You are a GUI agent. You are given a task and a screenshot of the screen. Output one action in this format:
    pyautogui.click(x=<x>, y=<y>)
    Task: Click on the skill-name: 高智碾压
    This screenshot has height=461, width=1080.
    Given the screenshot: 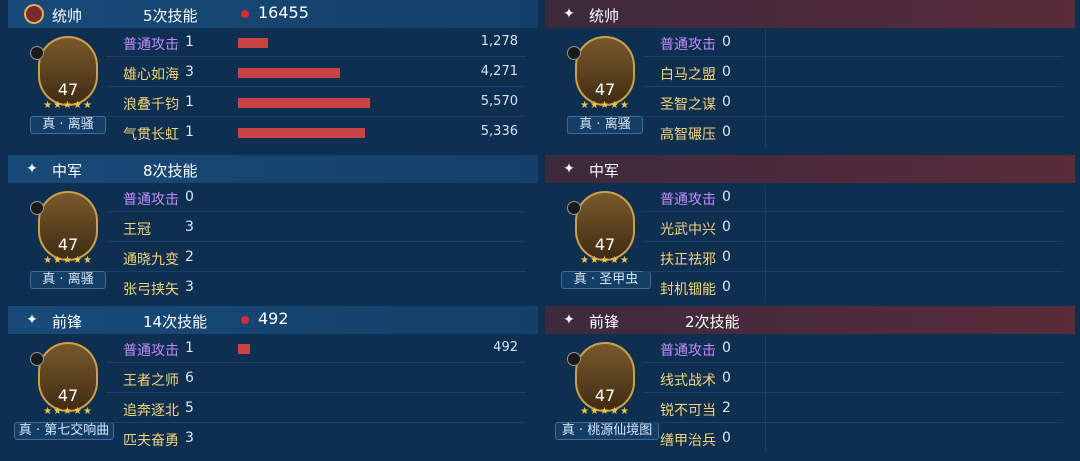 What is the action you would take?
    pyautogui.click(x=688, y=135)
    